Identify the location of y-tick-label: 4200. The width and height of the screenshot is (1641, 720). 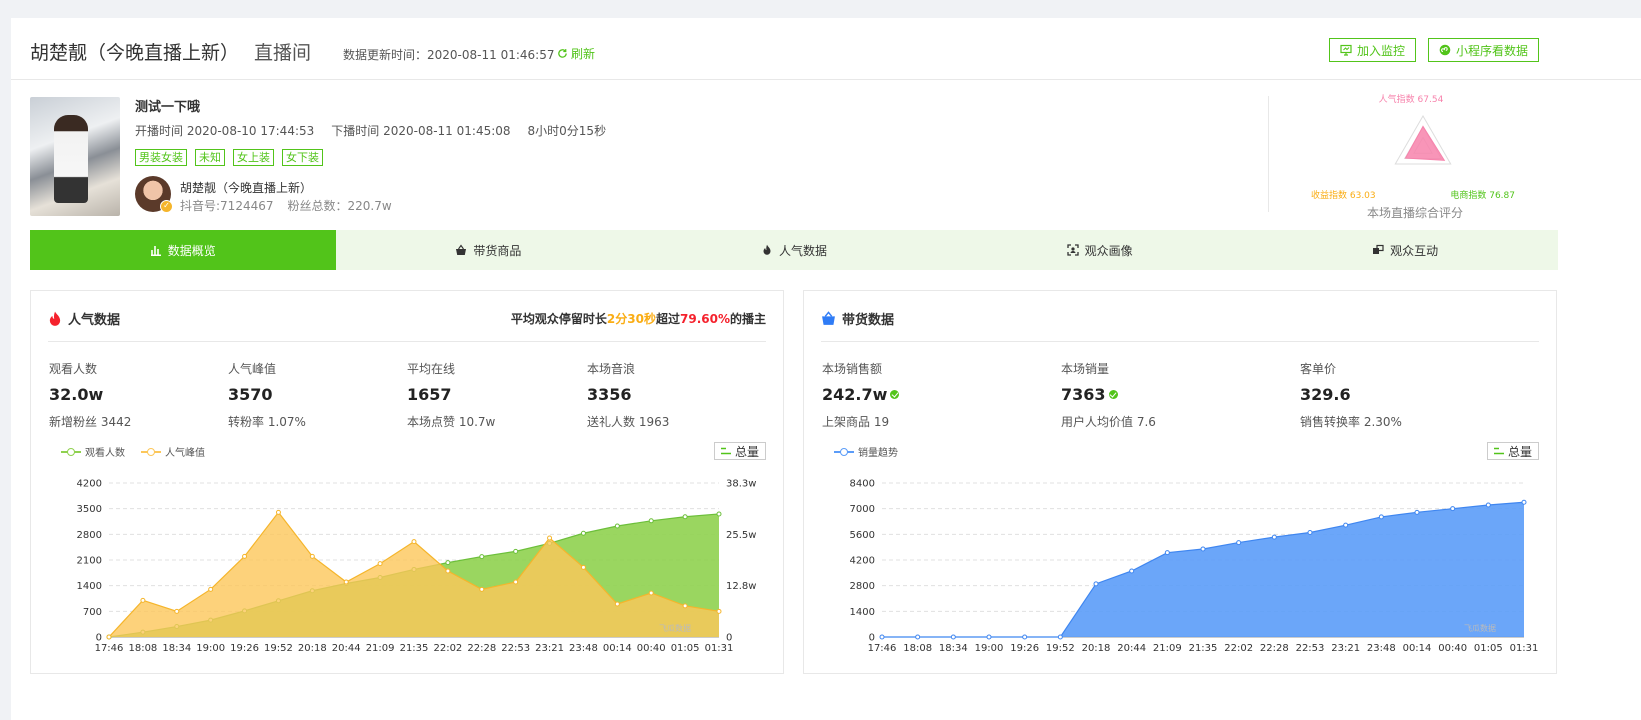
(862, 561).